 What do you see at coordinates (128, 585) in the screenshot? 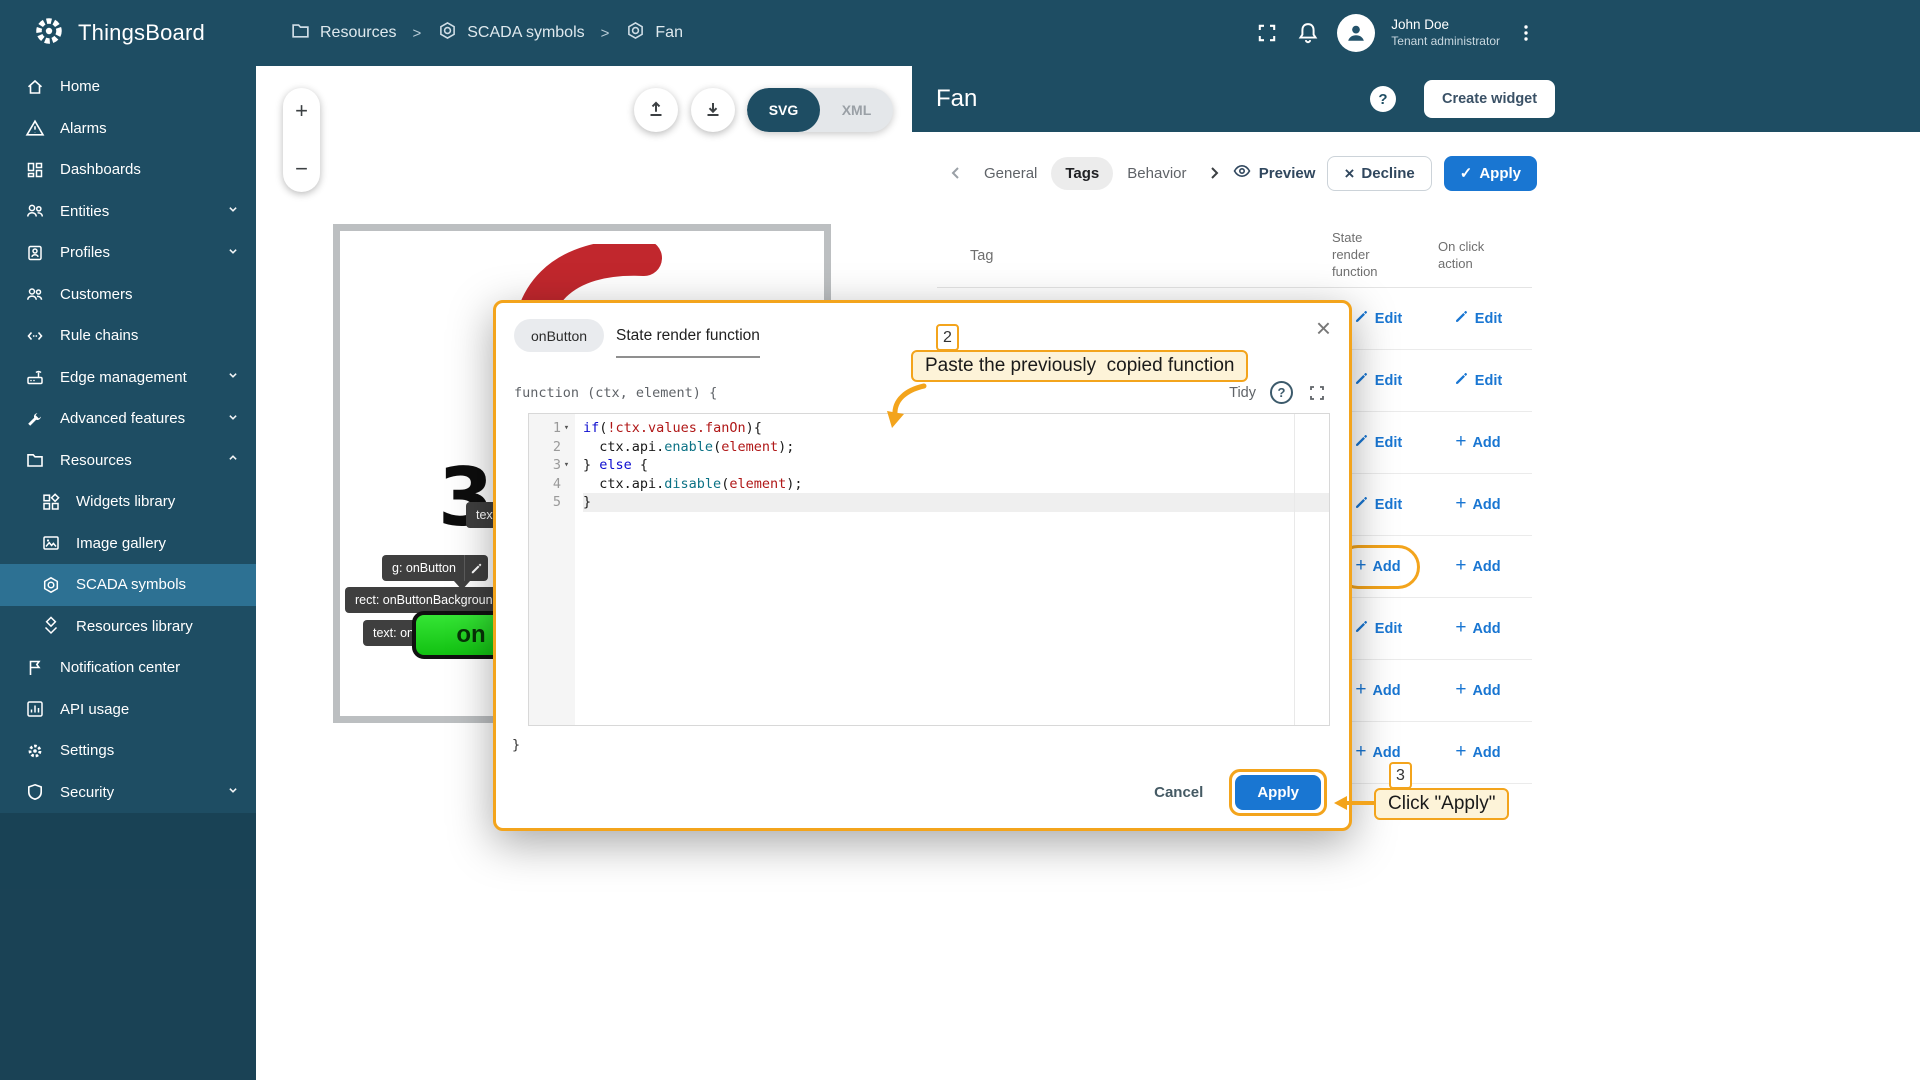
I see `sidebar-item-scada-symbols: SCADA symbols` at bounding box center [128, 585].